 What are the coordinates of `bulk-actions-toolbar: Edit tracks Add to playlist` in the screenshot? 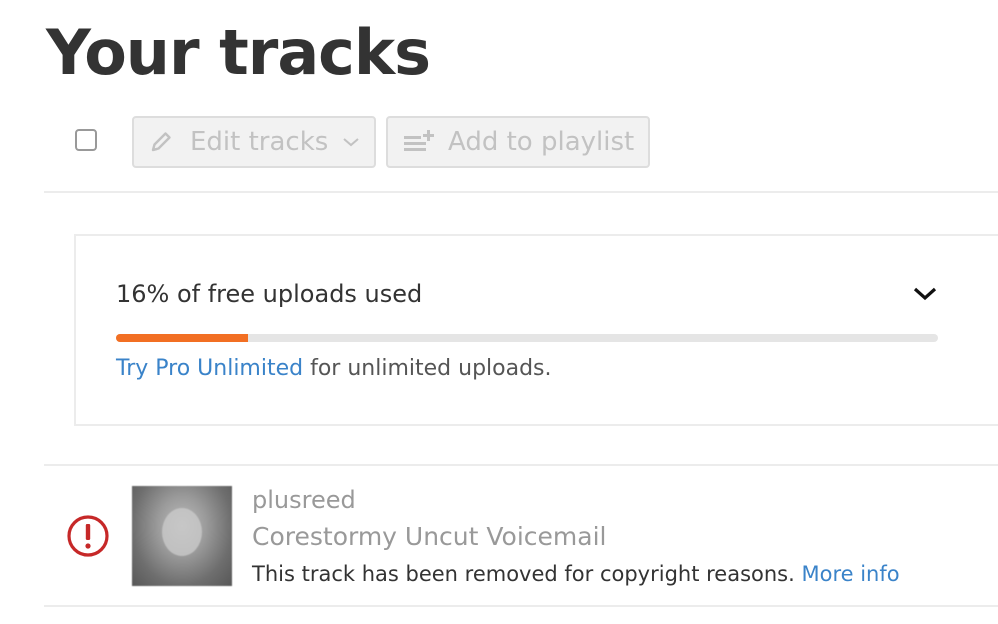 It's located at (499, 142).